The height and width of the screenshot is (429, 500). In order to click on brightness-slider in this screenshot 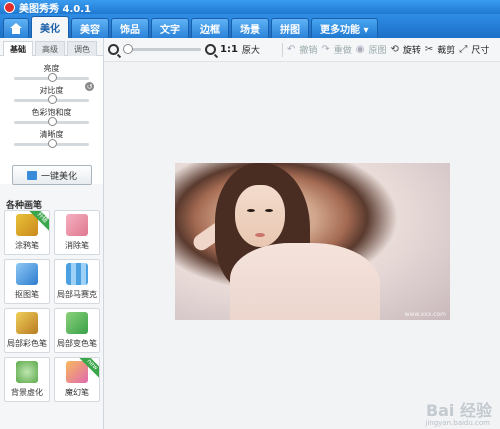, I will do `click(51, 77)`.